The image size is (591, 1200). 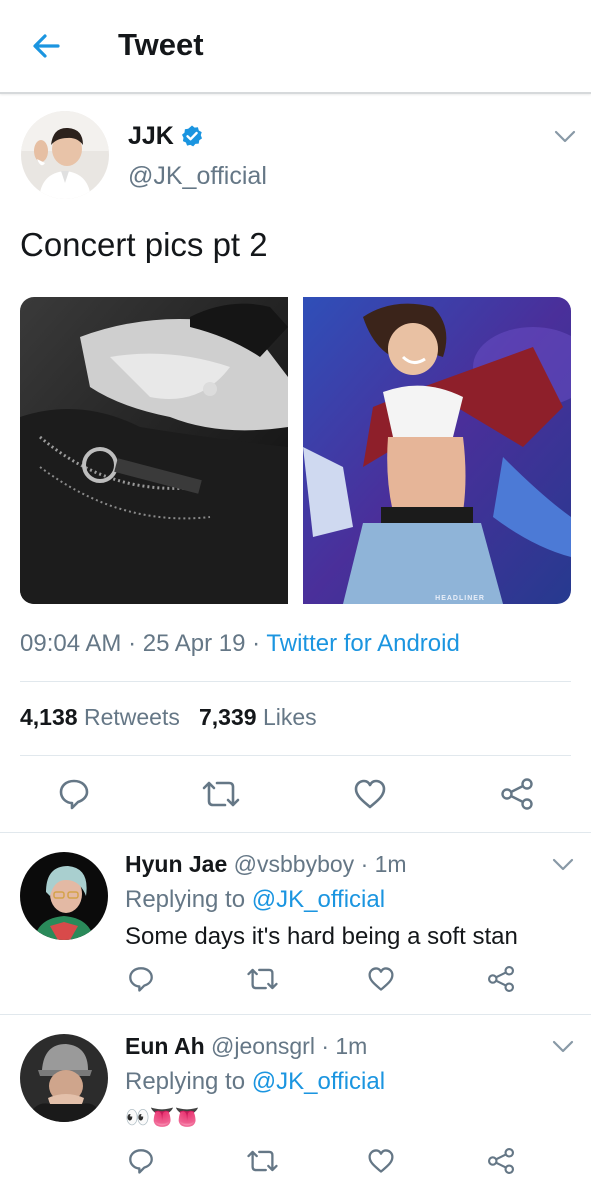 I want to click on reply-header: Hyun Jae @vsbbyboy · 1m, so click(x=266, y=864).